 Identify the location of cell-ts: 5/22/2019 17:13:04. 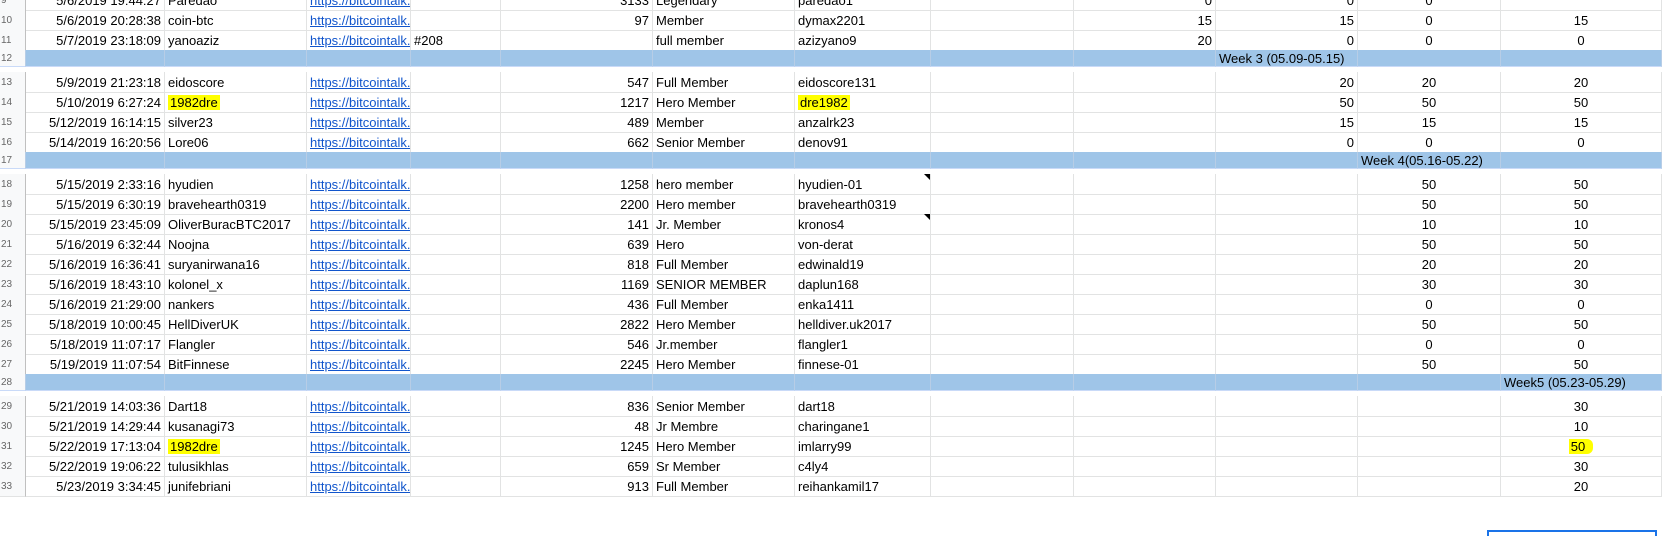
(95, 446).